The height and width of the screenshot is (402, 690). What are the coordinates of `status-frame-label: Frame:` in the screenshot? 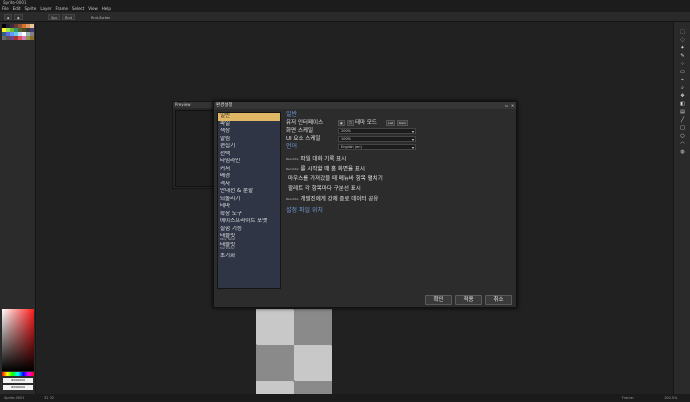 It's located at (628, 398).